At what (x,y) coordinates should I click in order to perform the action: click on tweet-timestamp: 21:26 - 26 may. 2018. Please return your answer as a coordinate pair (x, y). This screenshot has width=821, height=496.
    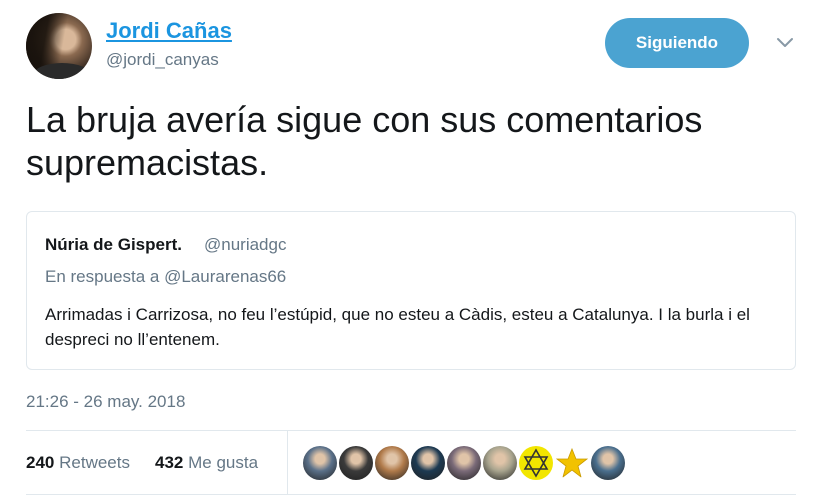
    Looking at the image, I should click on (105, 402).